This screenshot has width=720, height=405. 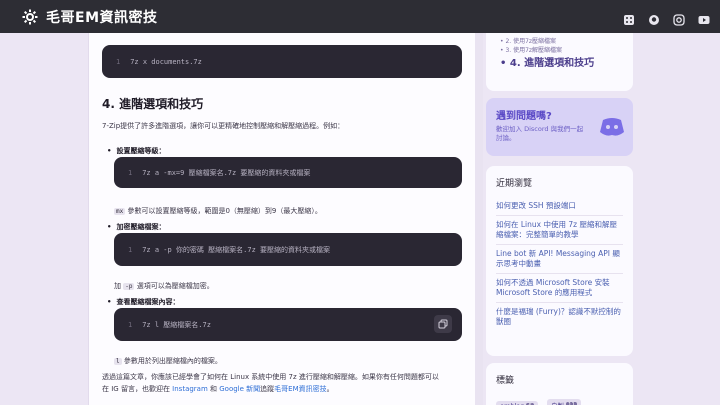 I want to click on toc-item: • 3. 使用7z解壓縮檔案, so click(x=561, y=50).